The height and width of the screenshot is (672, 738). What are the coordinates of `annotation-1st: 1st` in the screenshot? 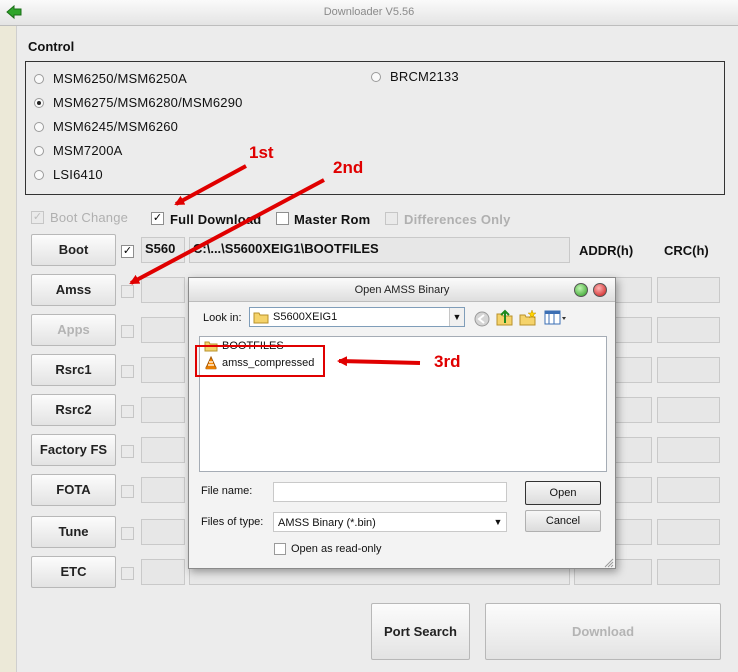 It's located at (261, 152).